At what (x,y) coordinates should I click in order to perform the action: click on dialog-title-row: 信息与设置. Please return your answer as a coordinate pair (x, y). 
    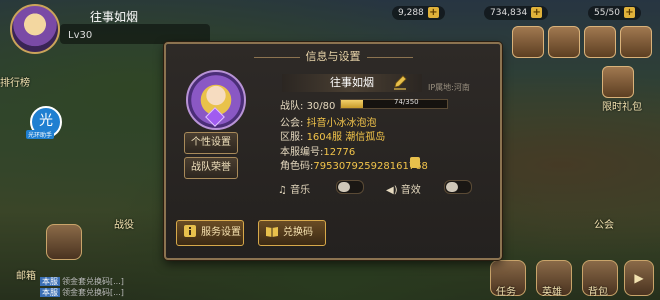
    Looking at the image, I should click on (333, 56).